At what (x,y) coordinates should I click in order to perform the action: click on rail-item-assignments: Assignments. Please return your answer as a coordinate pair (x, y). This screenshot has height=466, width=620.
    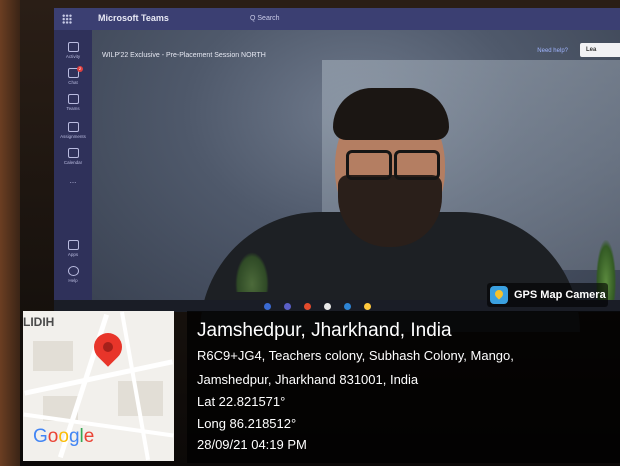
    Looking at the image, I should click on (73, 130).